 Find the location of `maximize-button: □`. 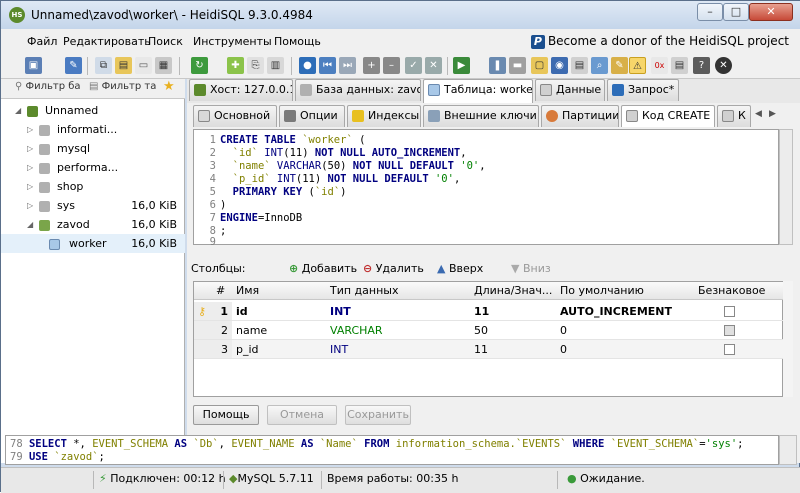

maximize-button: □ is located at coordinates (736, 12).